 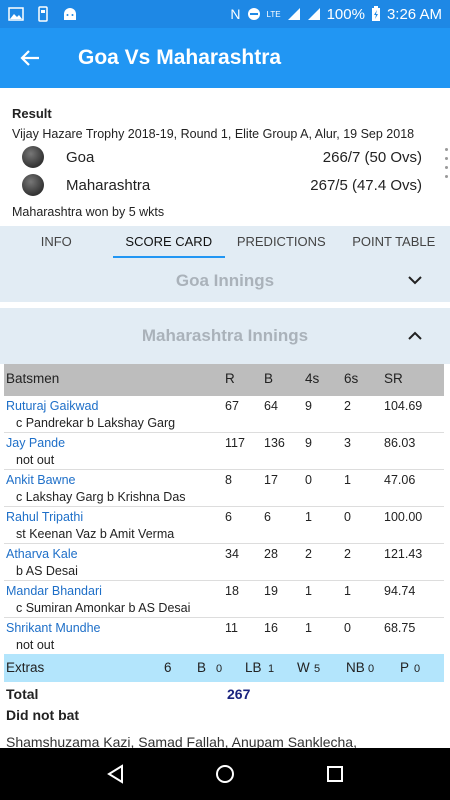 What do you see at coordinates (400, 628) in the screenshot?
I see `strike-rate-cell: 68.75` at bounding box center [400, 628].